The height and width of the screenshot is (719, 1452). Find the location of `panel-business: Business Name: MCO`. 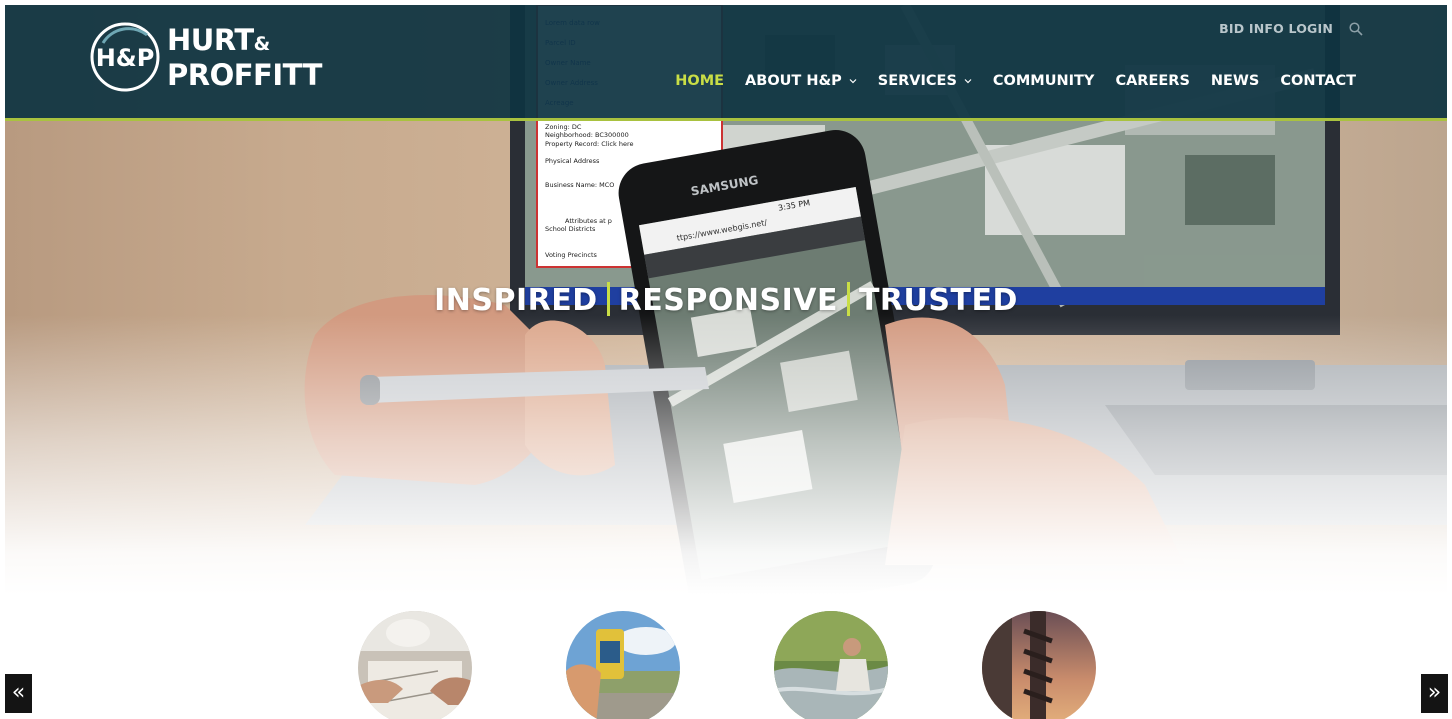

panel-business: Business Name: MCO is located at coordinates (579, 185).